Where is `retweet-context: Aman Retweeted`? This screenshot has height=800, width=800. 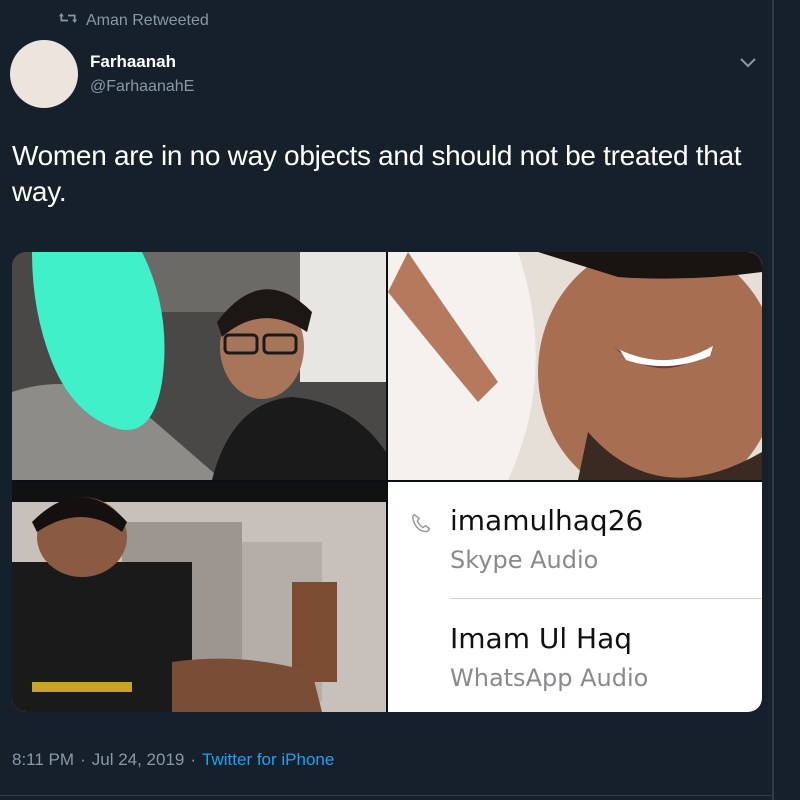
retweet-context: Aman Retweeted is located at coordinates (133, 20).